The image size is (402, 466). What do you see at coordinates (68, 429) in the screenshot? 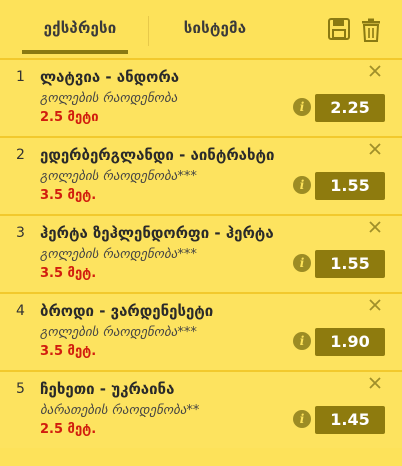
I see `pick-name: 2.5 მეტ.` at bounding box center [68, 429].